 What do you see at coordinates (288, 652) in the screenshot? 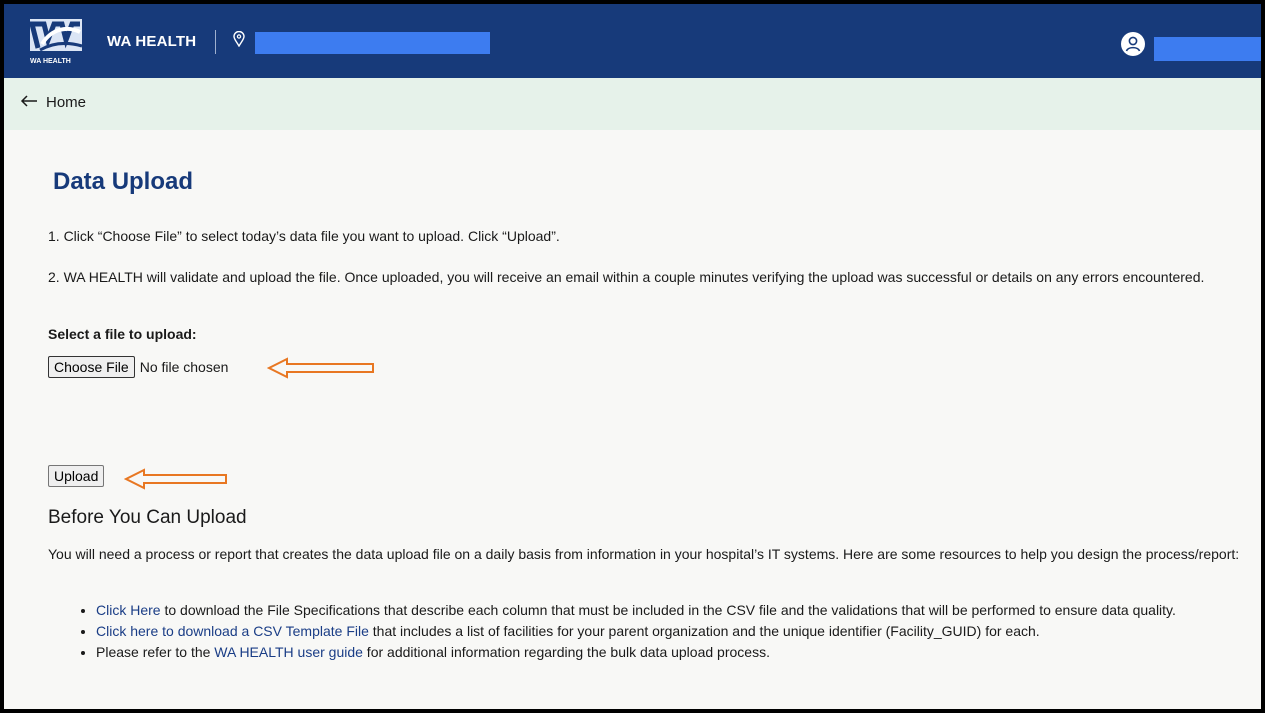
I see `user-guide-link: WA HEALTH user guide` at bounding box center [288, 652].